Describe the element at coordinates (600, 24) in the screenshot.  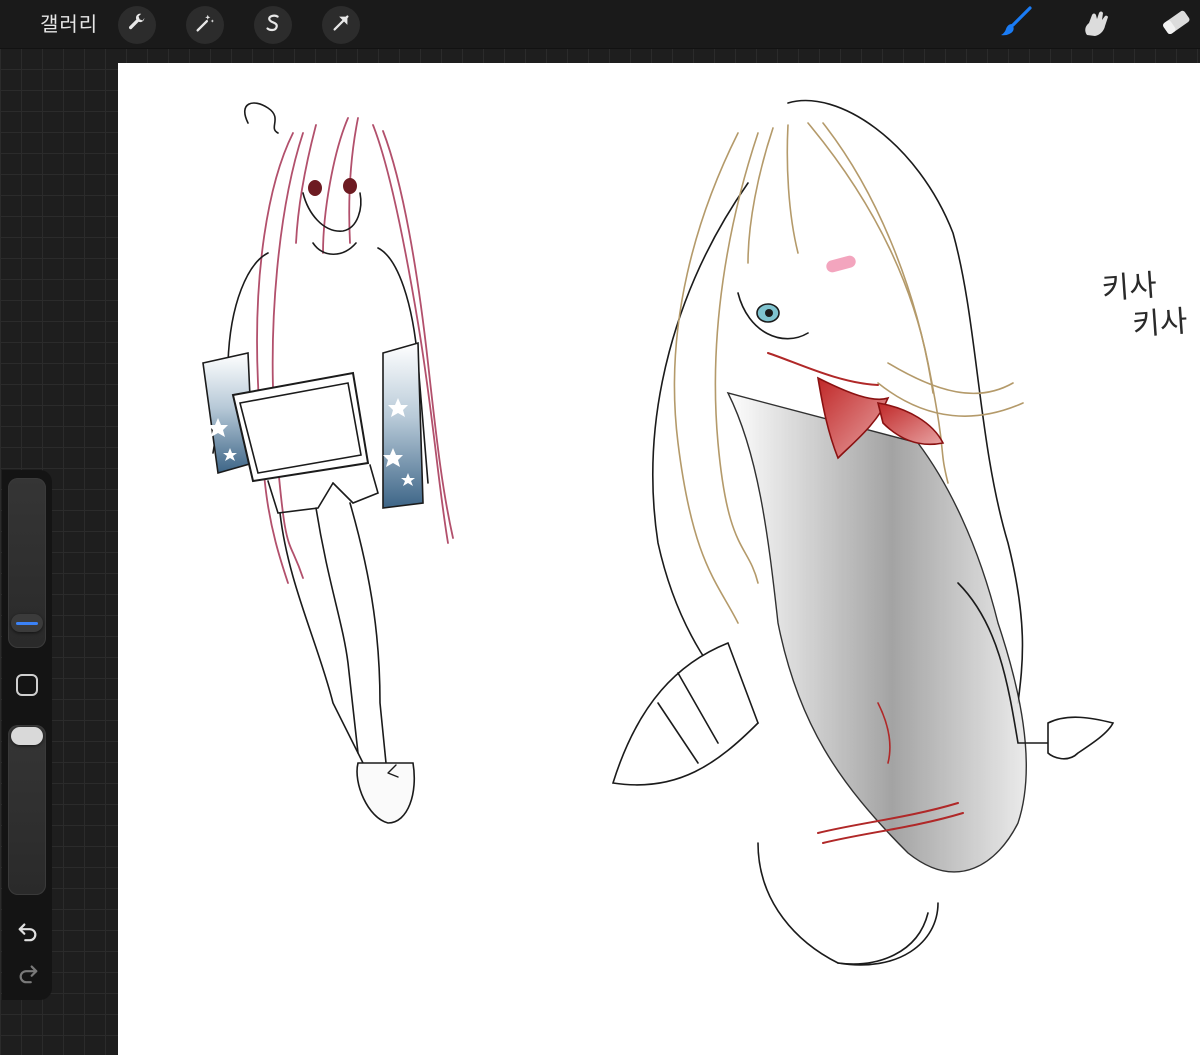
I see `top-toolbar: 갤러리` at that location.